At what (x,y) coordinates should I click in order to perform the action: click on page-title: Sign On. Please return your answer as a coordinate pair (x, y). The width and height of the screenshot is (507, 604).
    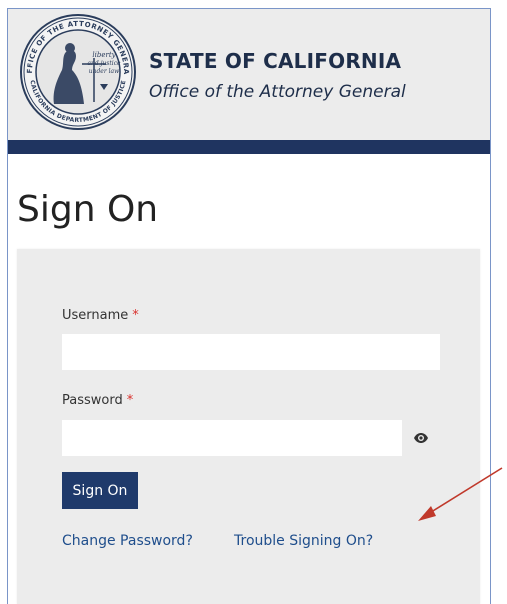
    Looking at the image, I should click on (88, 209).